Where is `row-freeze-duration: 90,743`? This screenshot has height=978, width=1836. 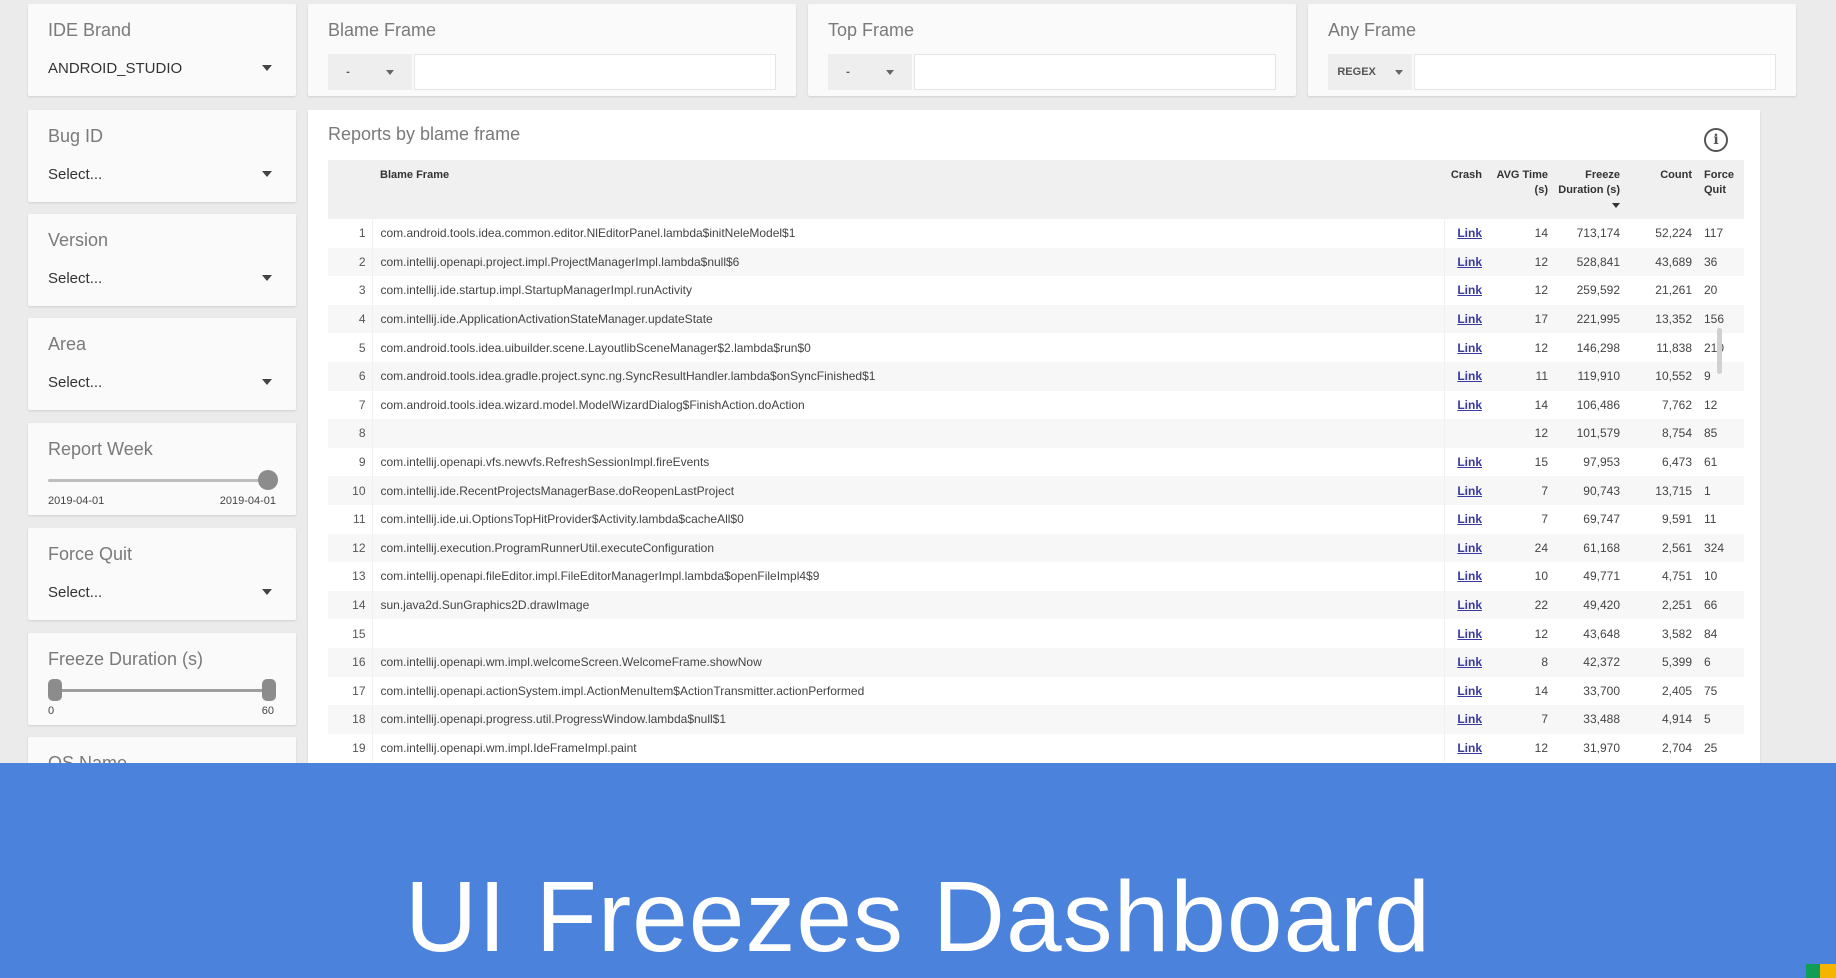 row-freeze-duration: 90,743 is located at coordinates (1601, 490).